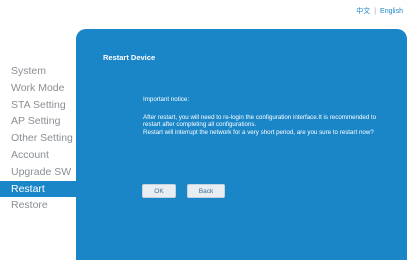 The image size is (413, 260). Describe the element at coordinates (206, 191) in the screenshot. I see `back-button: Back` at that location.